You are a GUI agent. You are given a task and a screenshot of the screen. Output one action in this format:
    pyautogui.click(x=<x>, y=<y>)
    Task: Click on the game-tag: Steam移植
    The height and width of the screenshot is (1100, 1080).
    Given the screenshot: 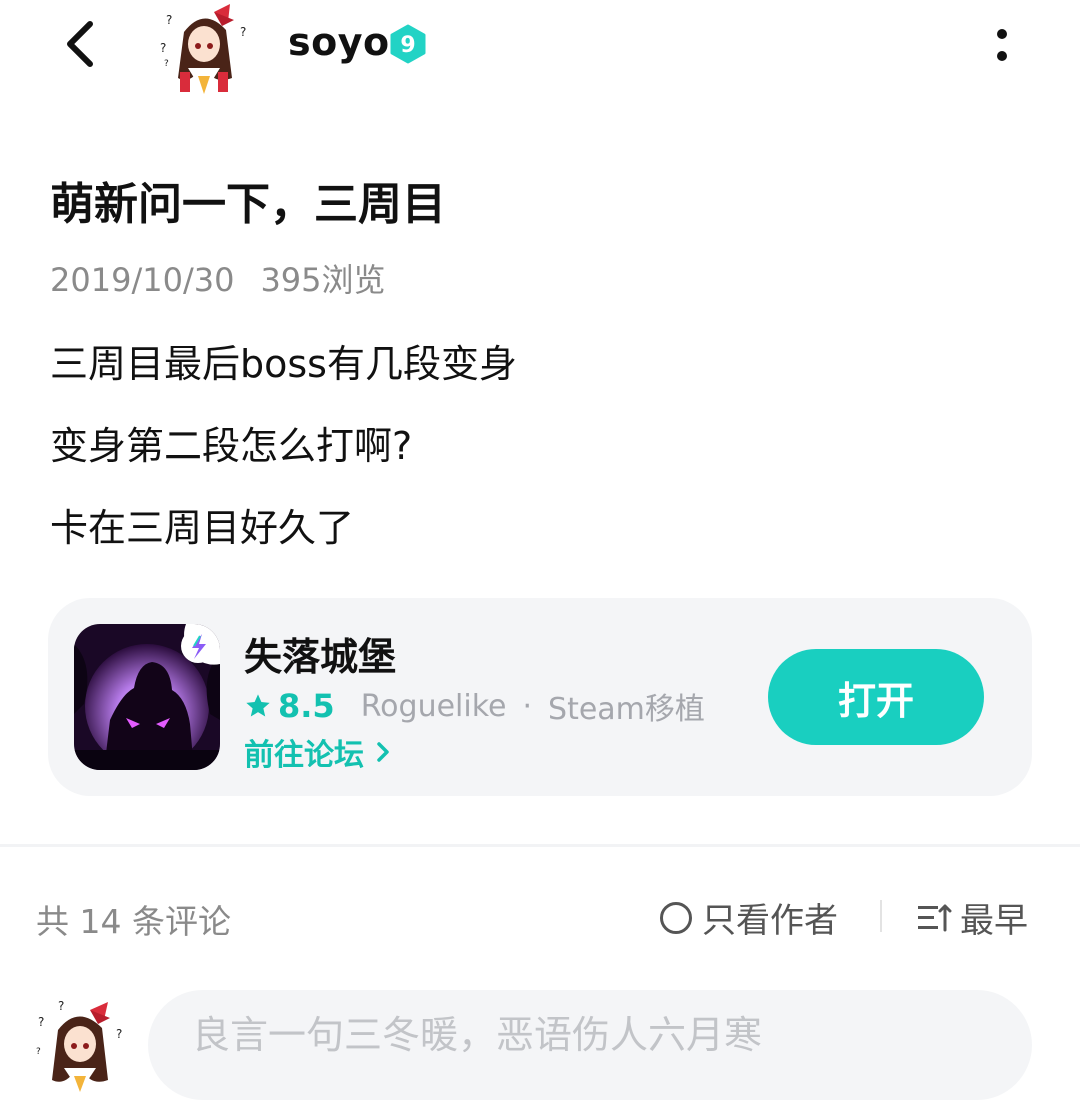 What is the action you would take?
    pyautogui.click(x=626, y=709)
    